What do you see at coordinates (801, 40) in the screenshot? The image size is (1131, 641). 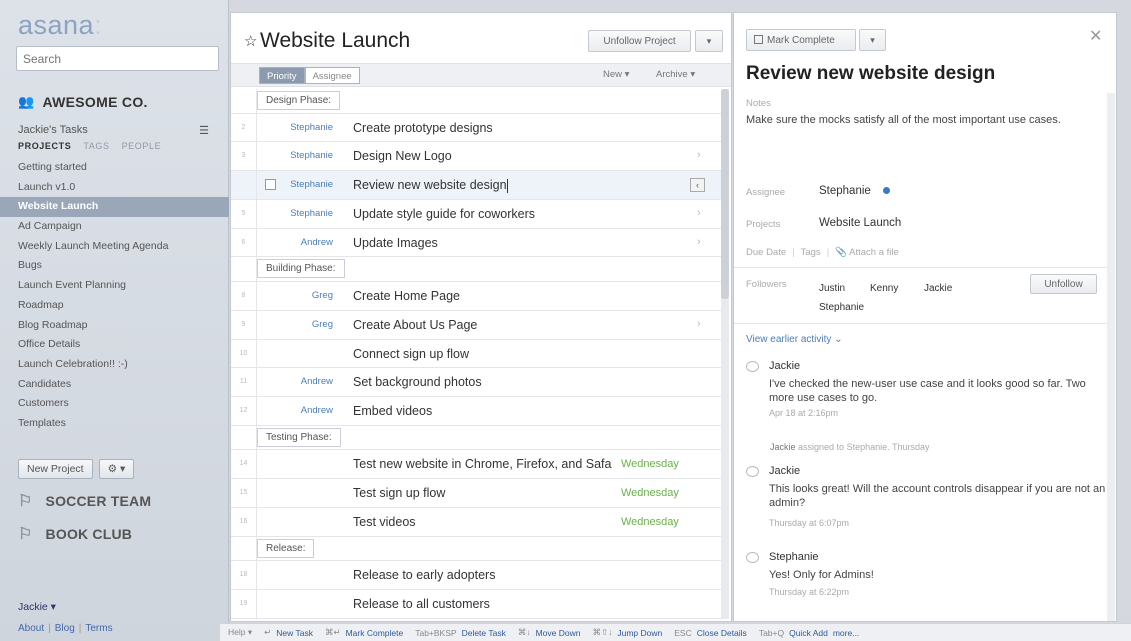 I see `mark-complete-button: Mark Complete` at bounding box center [801, 40].